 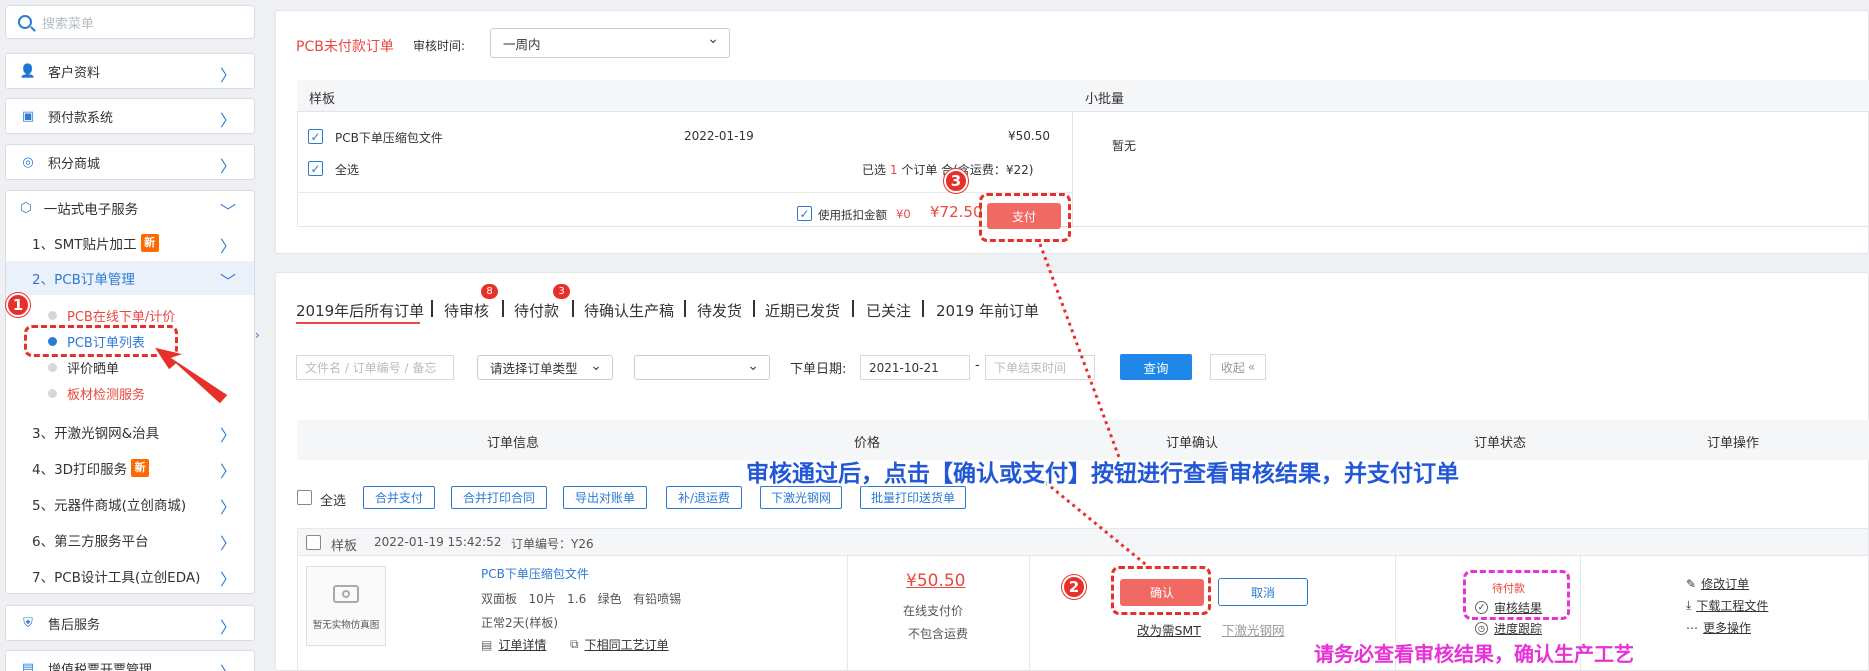 I want to click on callout-audit-note: 请务必查看审核结果，确认生产工艺, so click(x=1474, y=654).